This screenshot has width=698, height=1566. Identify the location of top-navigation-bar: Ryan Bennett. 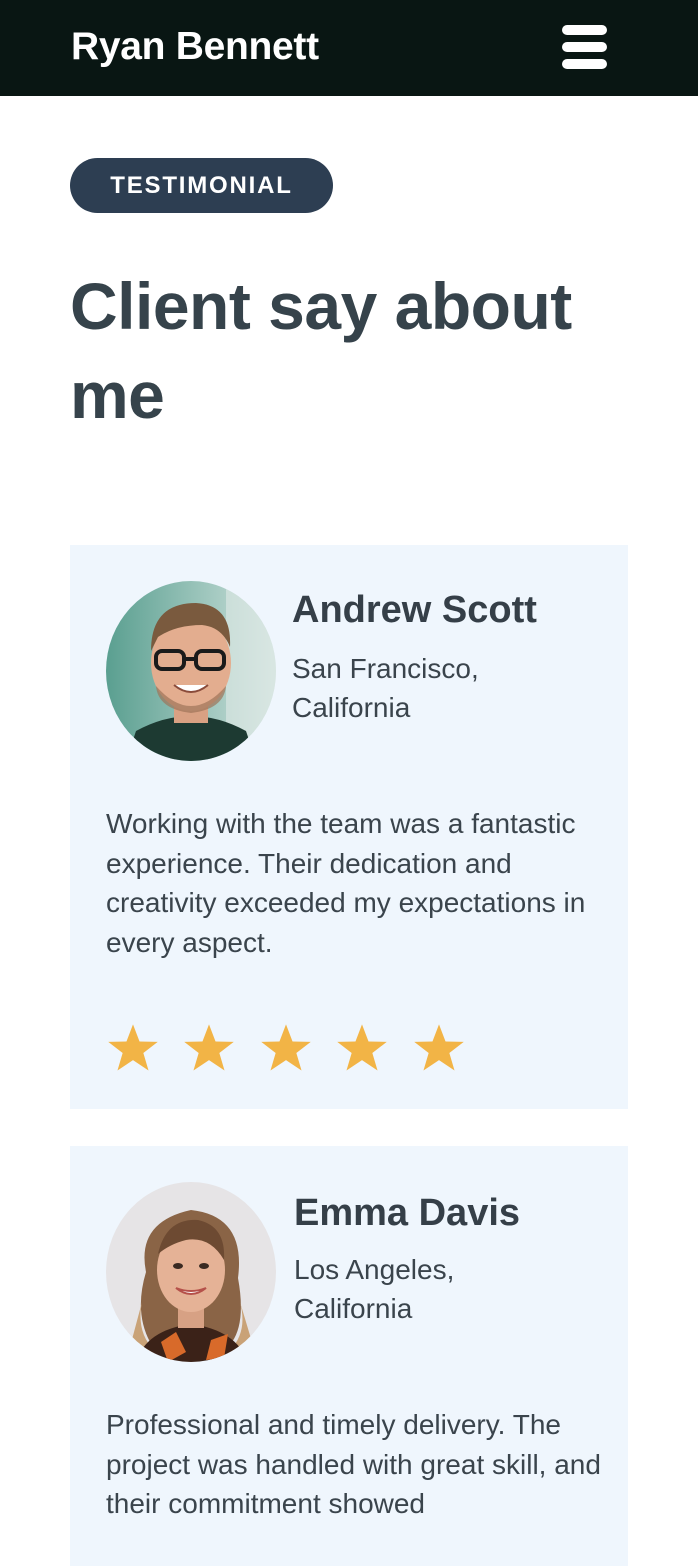
(349, 48).